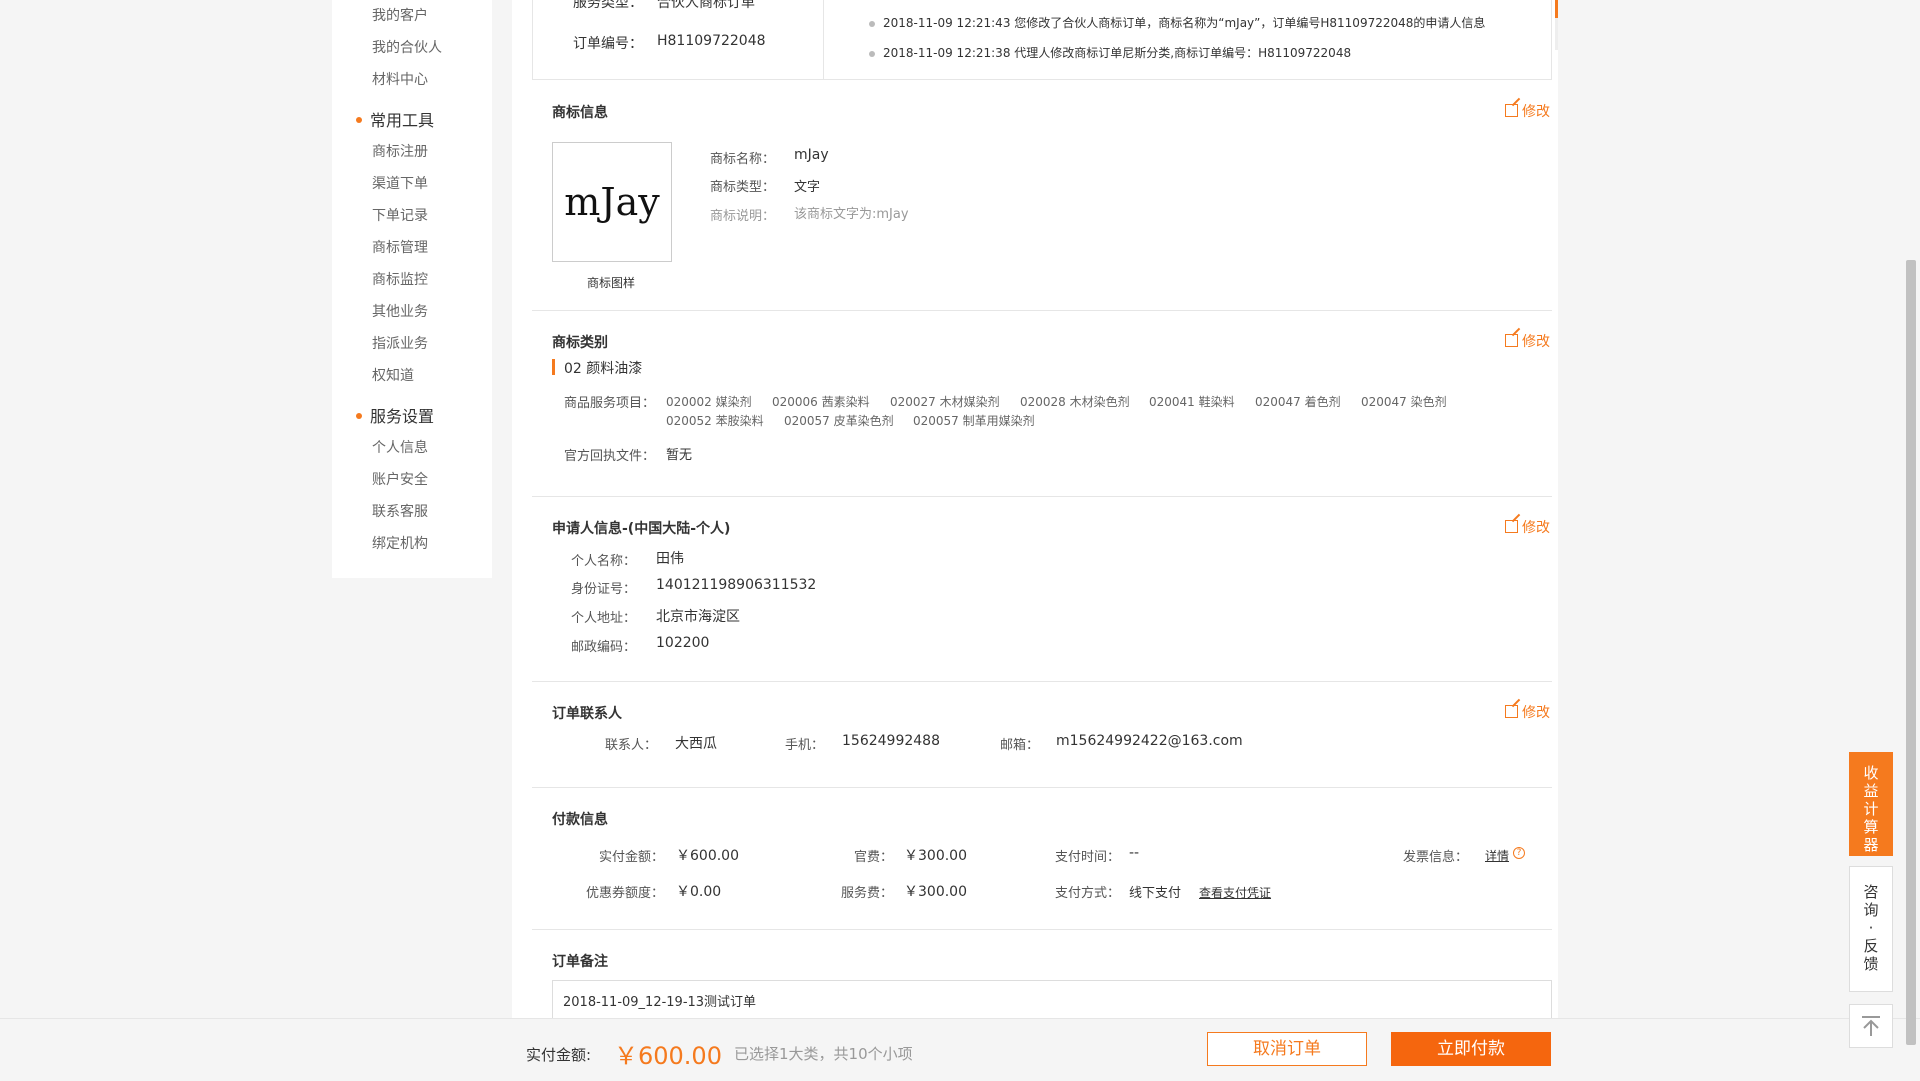 The height and width of the screenshot is (1081, 1920). What do you see at coordinates (867, 893) in the screenshot?
I see `service-fee-label: 服务费：` at bounding box center [867, 893].